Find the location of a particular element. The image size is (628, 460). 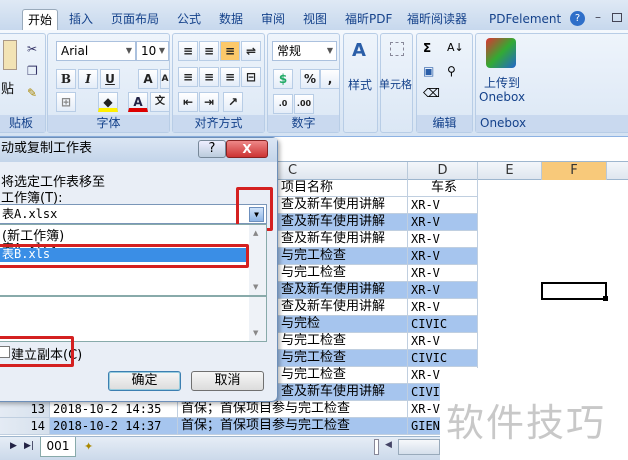

list-scrollbar: ▲ ▼ is located at coordinates (257, 260).